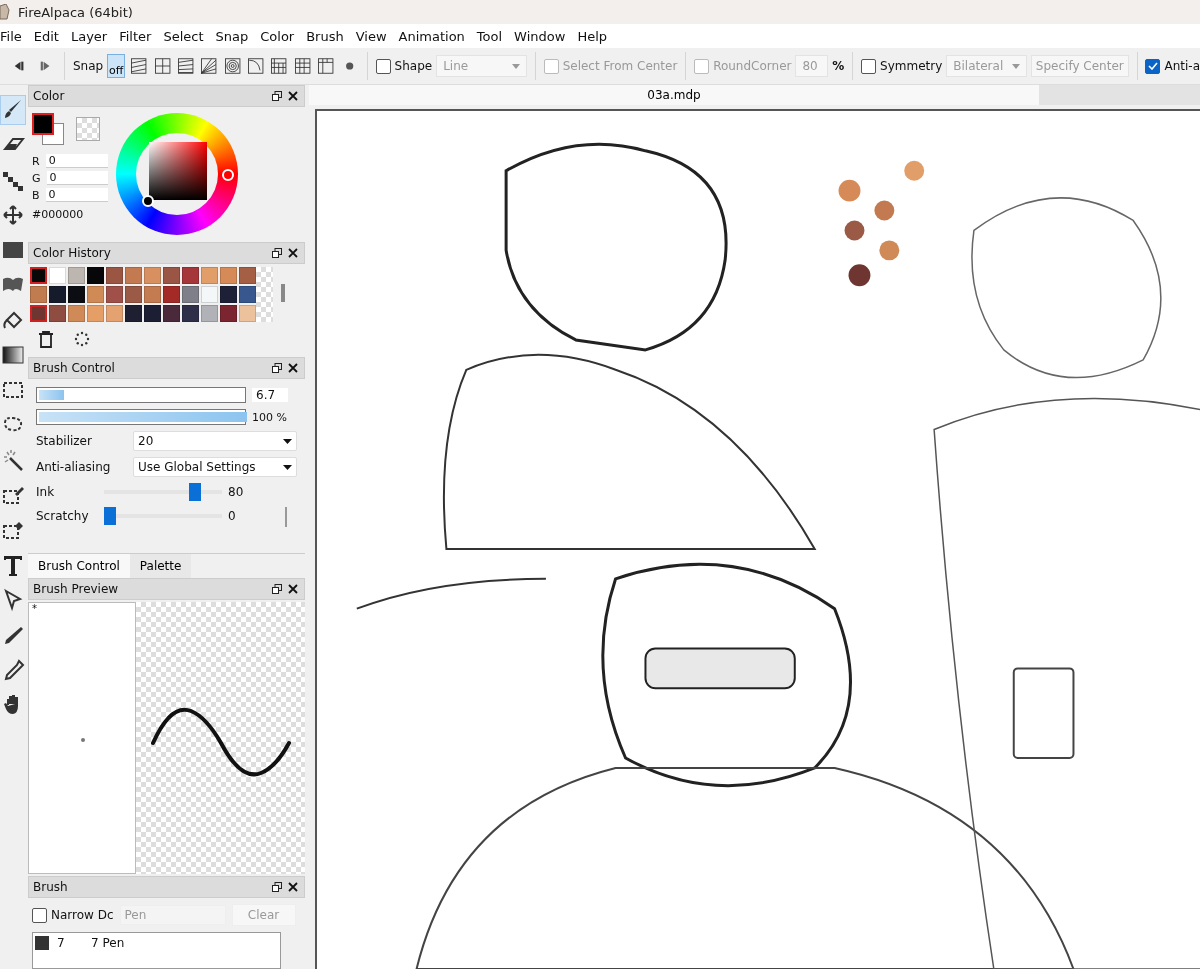  I want to click on stabilizer-dropdown: 20, so click(215, 441).